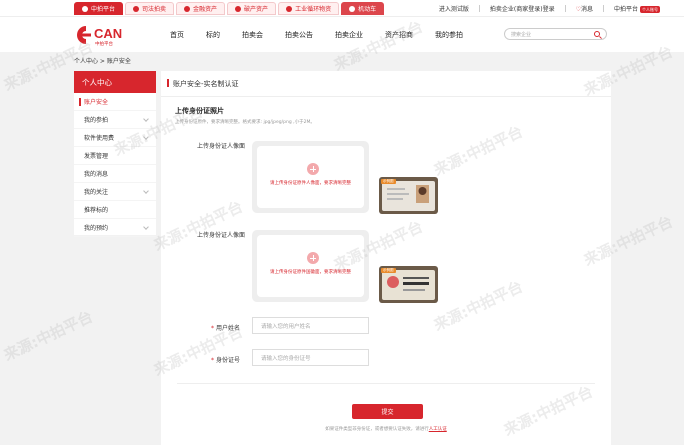 The width and height of the screenshot is (684, 445). What do you see at coordinates (99, 8) in the screenshot?
I see `tab-zhongpai-platform: 中拍平台` at bounding box center [99, 8].